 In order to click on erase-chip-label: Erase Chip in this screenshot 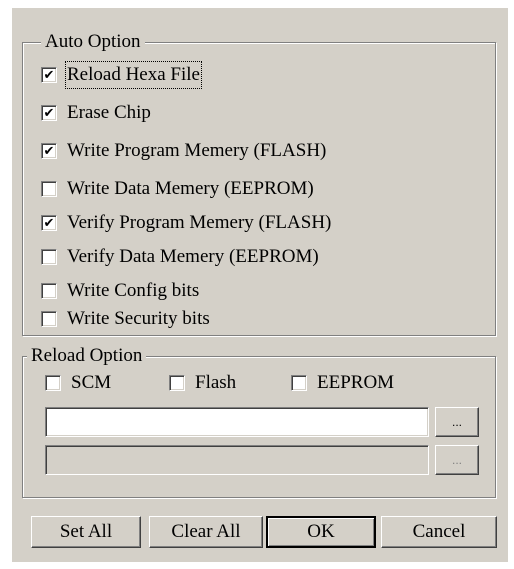, I will do `click(109, 112)`.